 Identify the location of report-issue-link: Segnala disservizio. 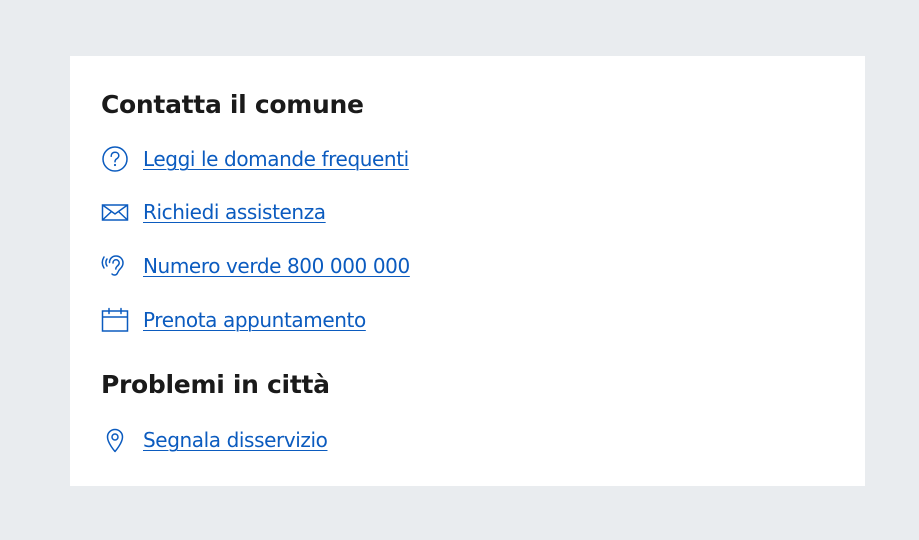
(214, 440).